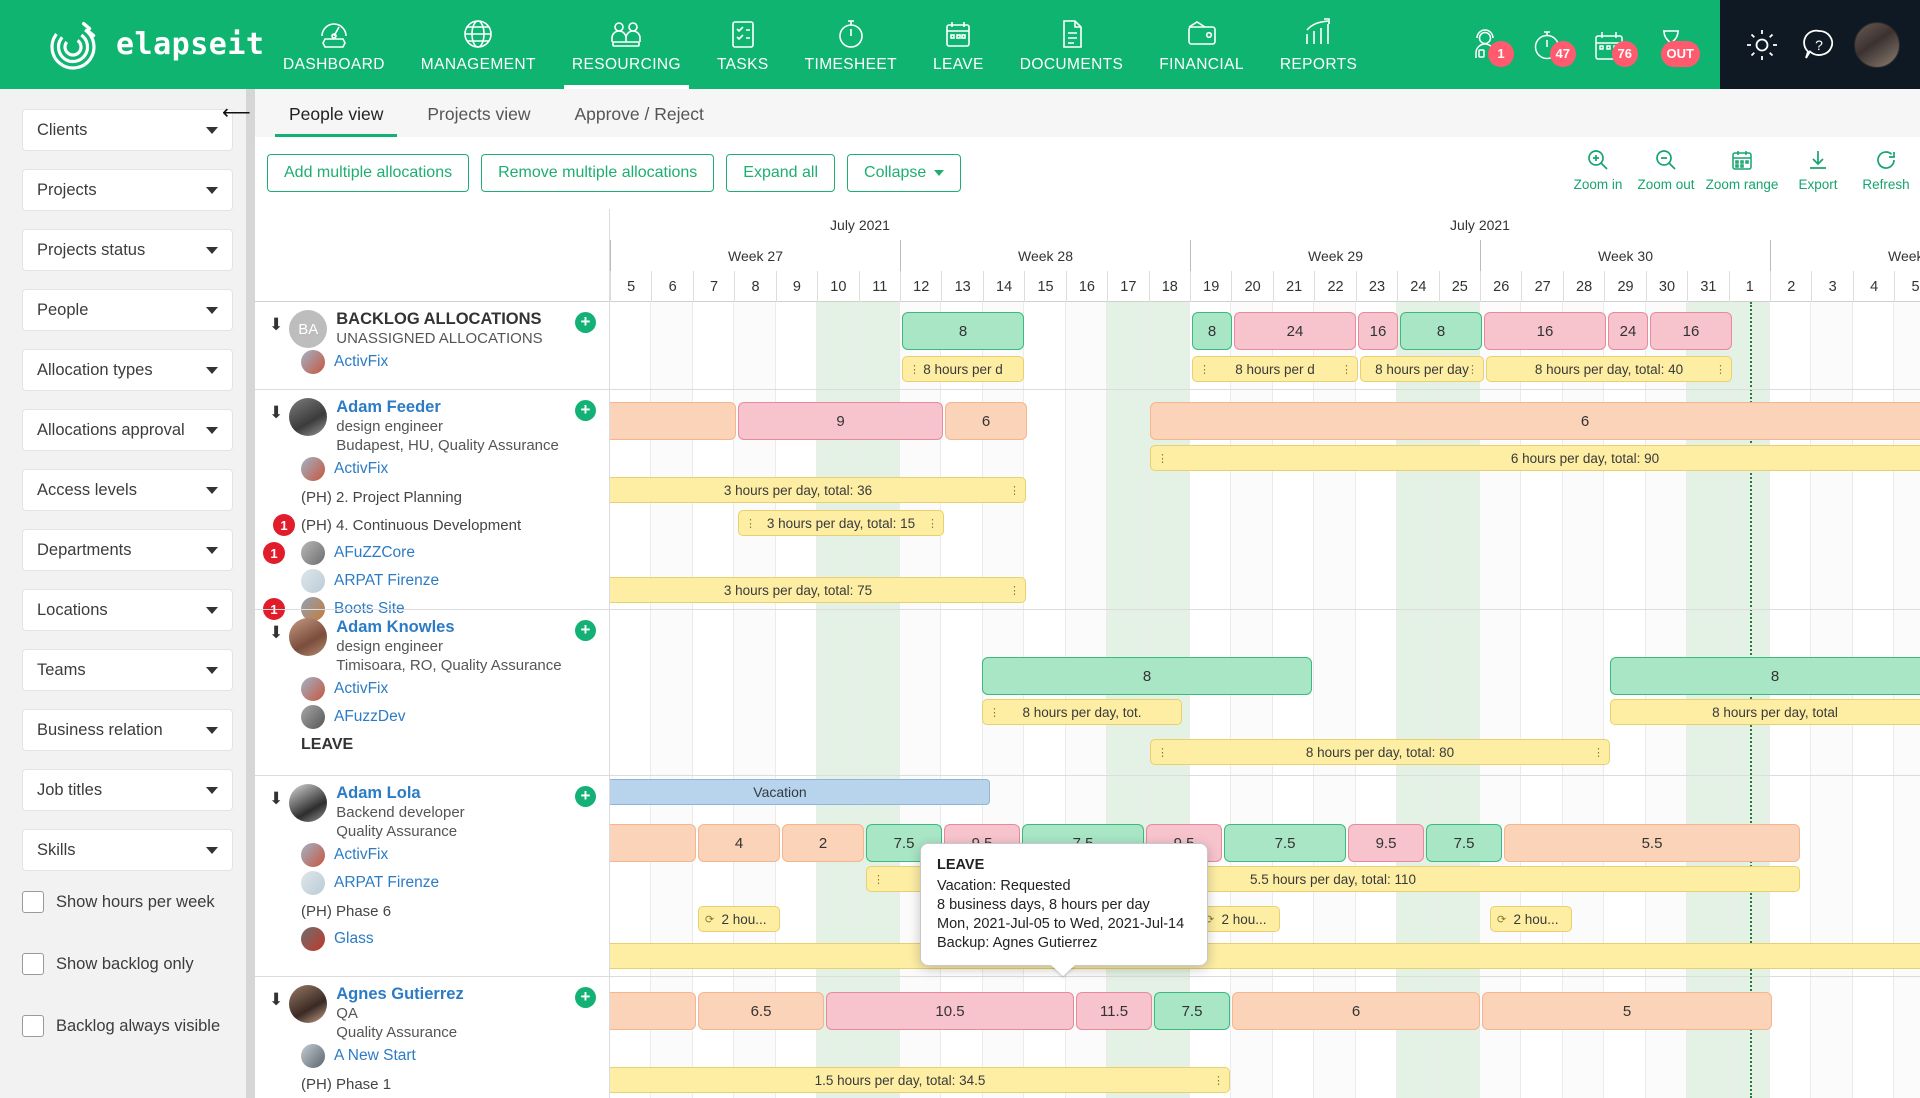 This screenshot has width=1920, height=1098. Describe the element at coordinates (448, 627) in the screenshot. I see `person-name: Adam Knowles` at that location.